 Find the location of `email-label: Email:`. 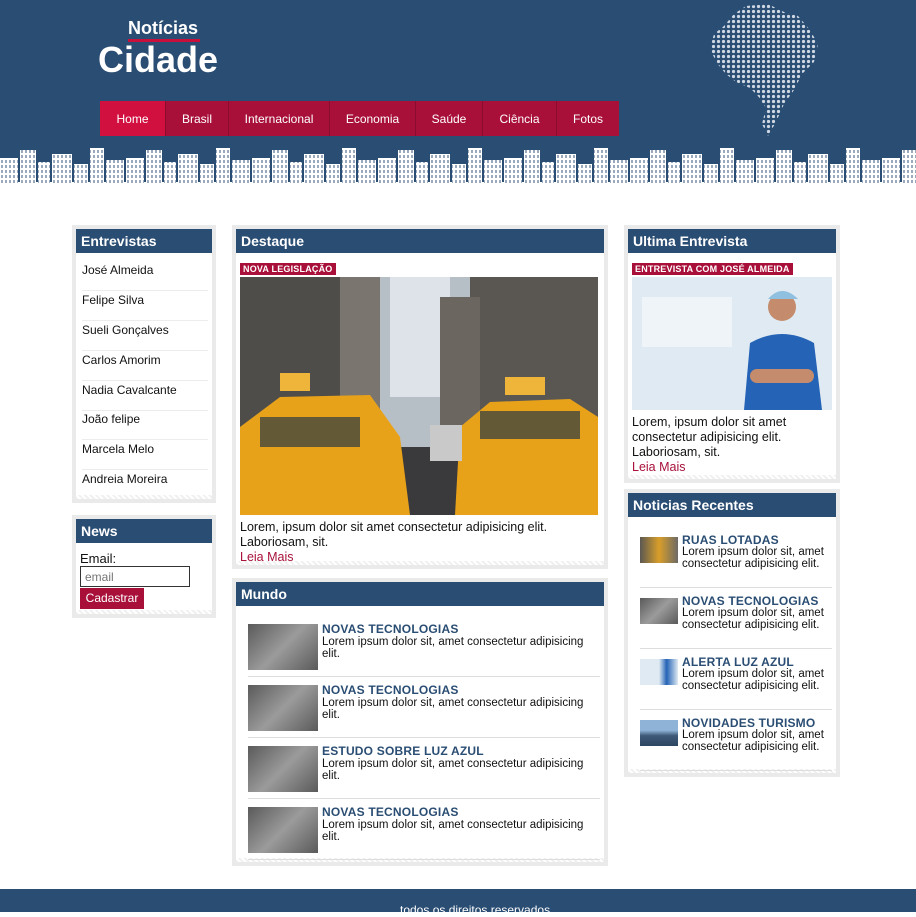

email-label: Email: is located at coordinates (98, 558).